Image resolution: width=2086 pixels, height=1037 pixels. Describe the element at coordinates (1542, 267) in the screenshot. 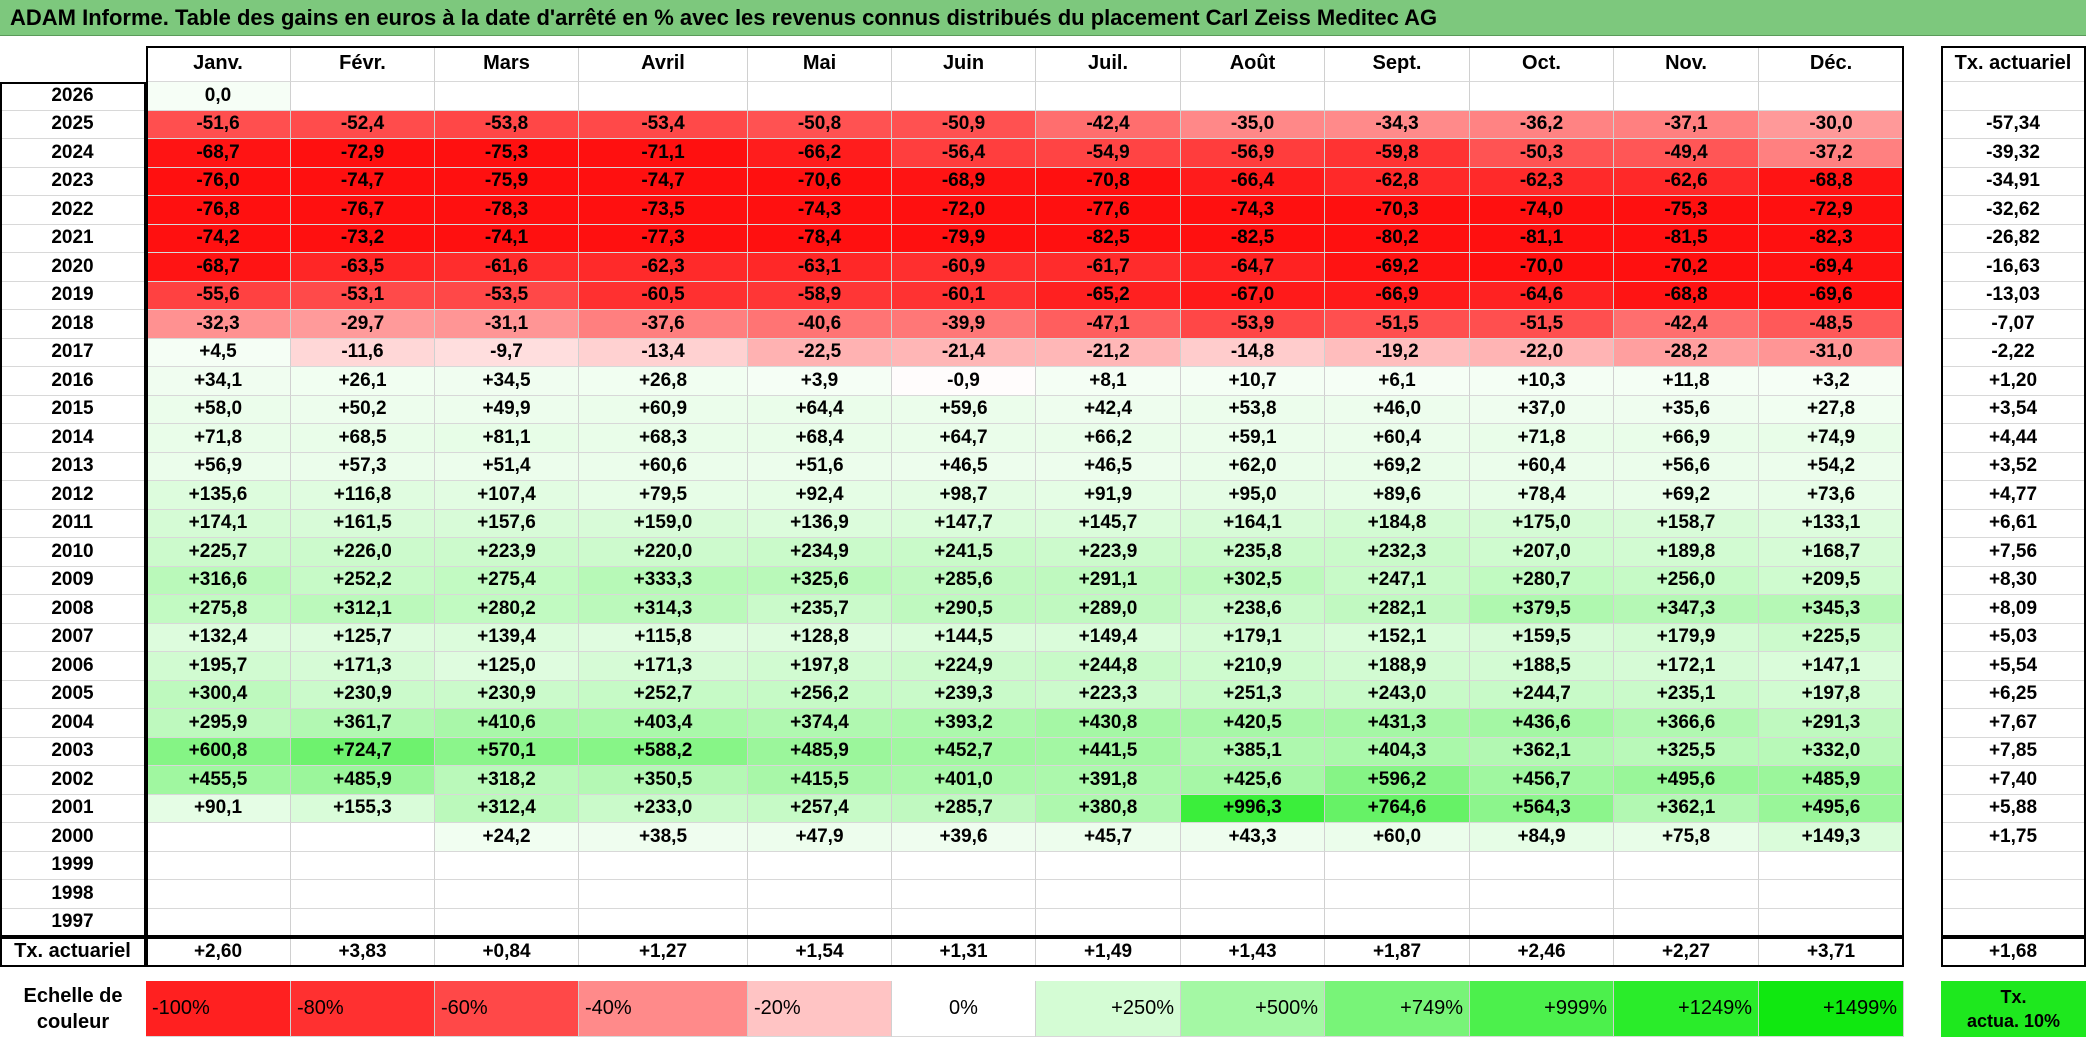

I see `value-cell: -70,0` at that location.